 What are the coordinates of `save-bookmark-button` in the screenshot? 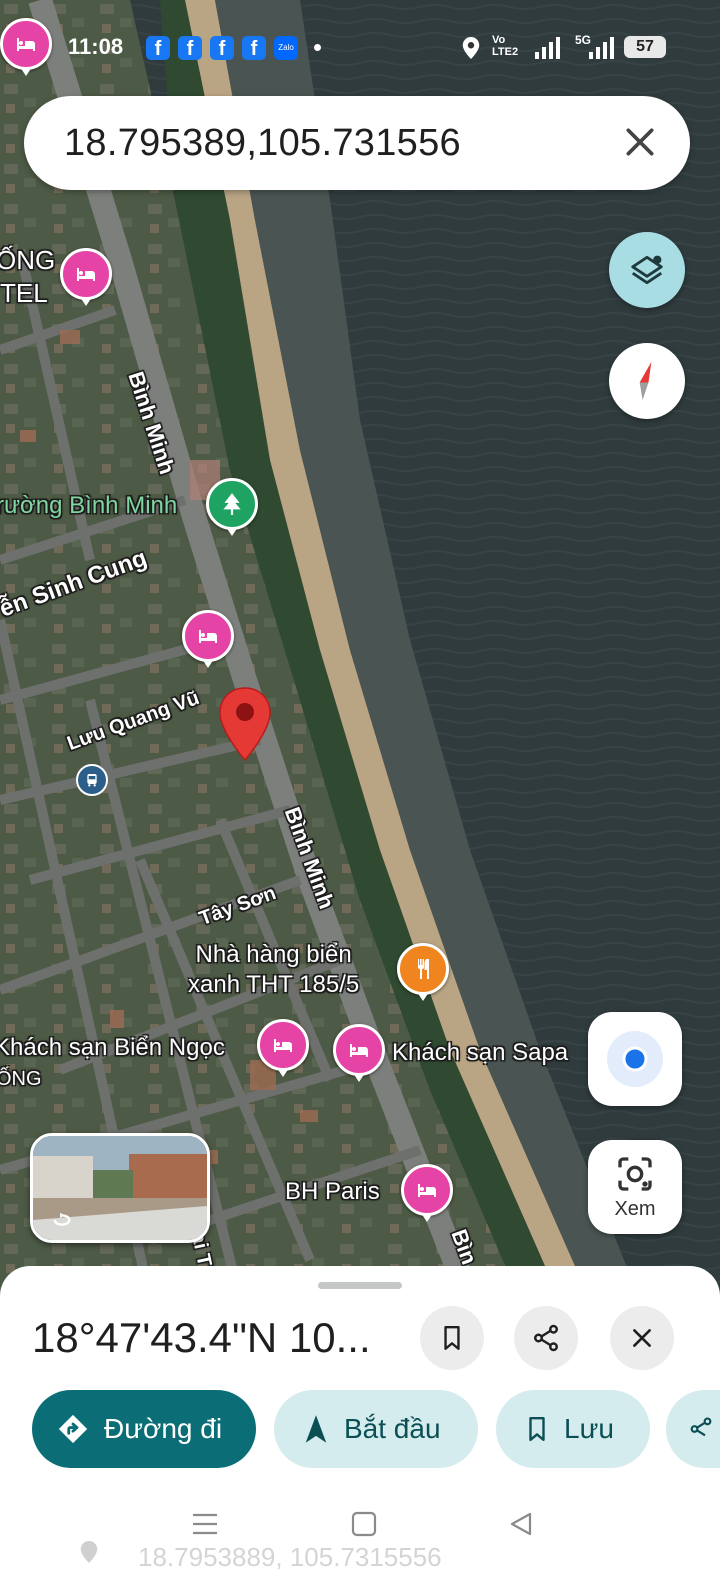 It's located at (452, 1338).